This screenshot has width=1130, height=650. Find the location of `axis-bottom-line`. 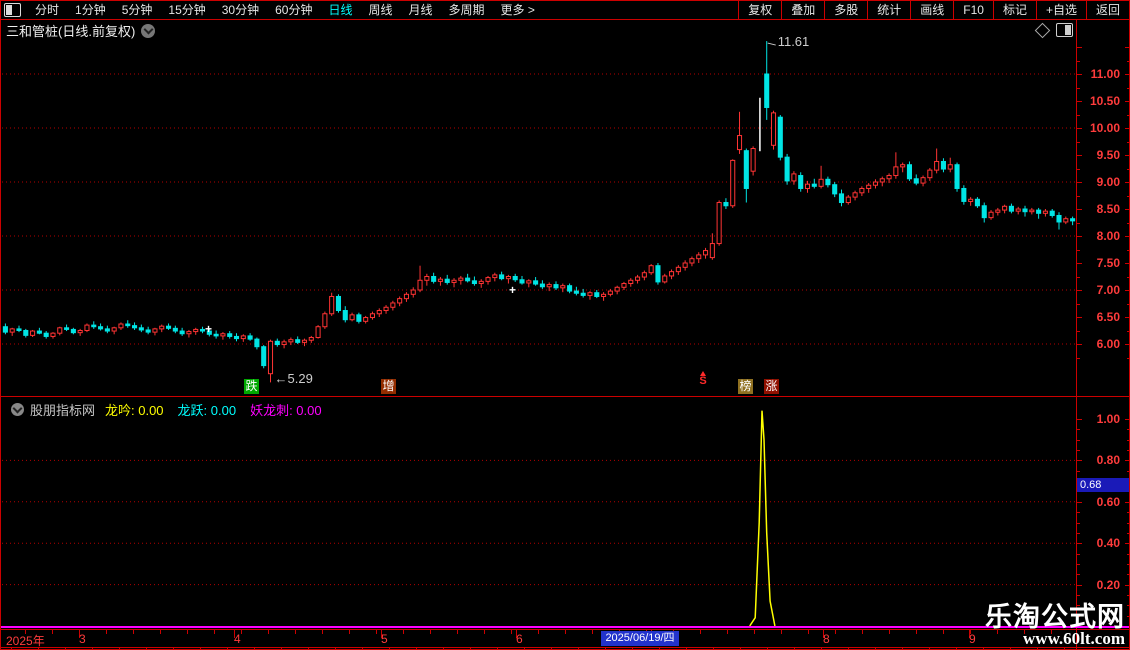

axis-bottom-line is located at coordinates (565, 647).